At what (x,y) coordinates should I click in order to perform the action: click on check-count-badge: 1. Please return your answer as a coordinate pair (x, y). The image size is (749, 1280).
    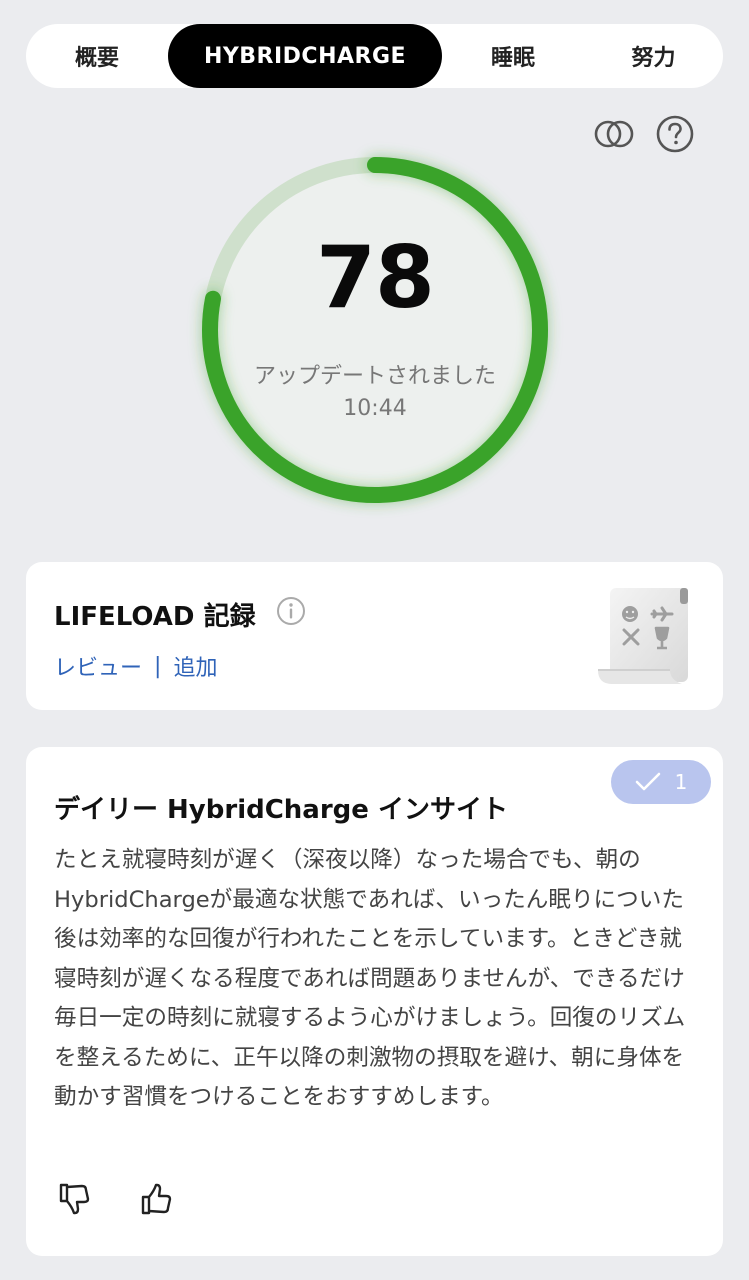
    Looking at the image, I should click on (661, 782).